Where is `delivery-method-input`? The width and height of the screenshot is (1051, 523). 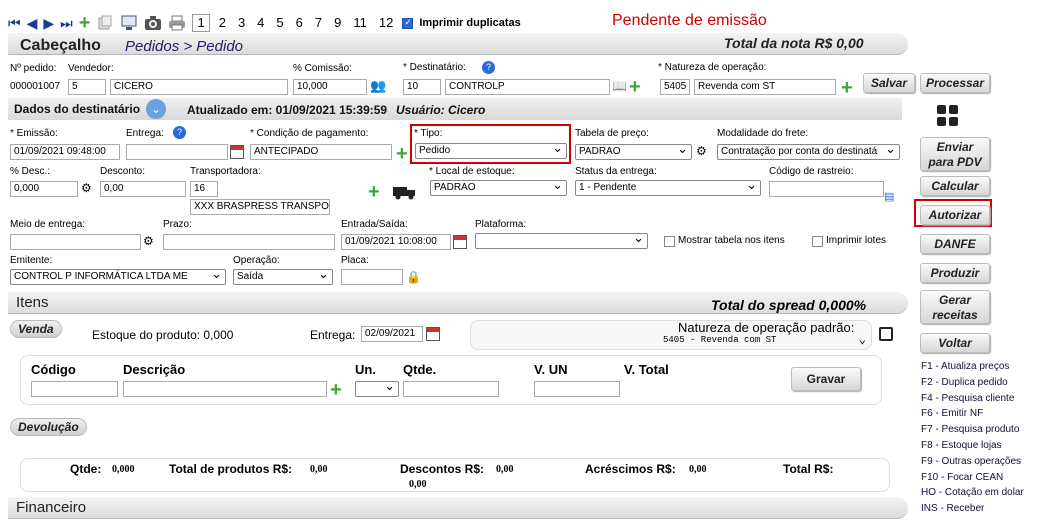 delivery-method-input is located at coordinates (75, 242).